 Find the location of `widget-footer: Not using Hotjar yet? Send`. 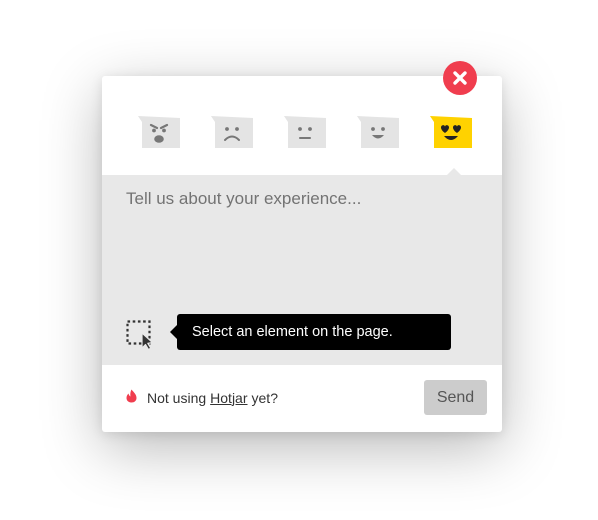

widget-footer: Not using Hotjar yet? Send is located at coordinates (302, 398).